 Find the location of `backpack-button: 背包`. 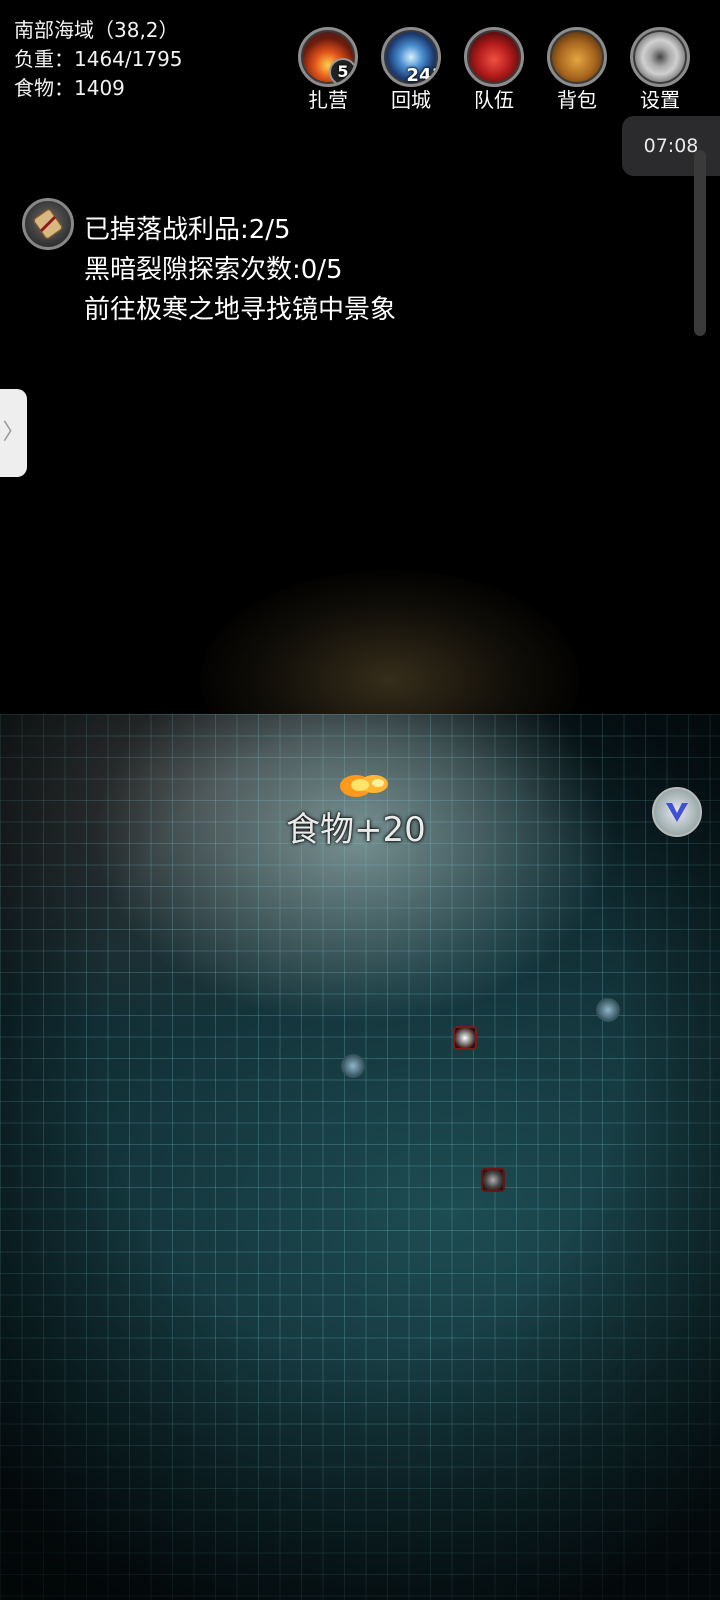

backpack-button: 背包 is located at coordinates (577, 70).